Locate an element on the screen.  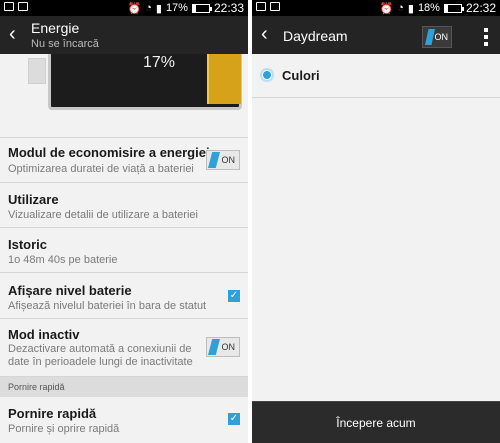
power-saver-desc: Optimizarea duratei de viață a bateriei is located at coordinates (101, 169).